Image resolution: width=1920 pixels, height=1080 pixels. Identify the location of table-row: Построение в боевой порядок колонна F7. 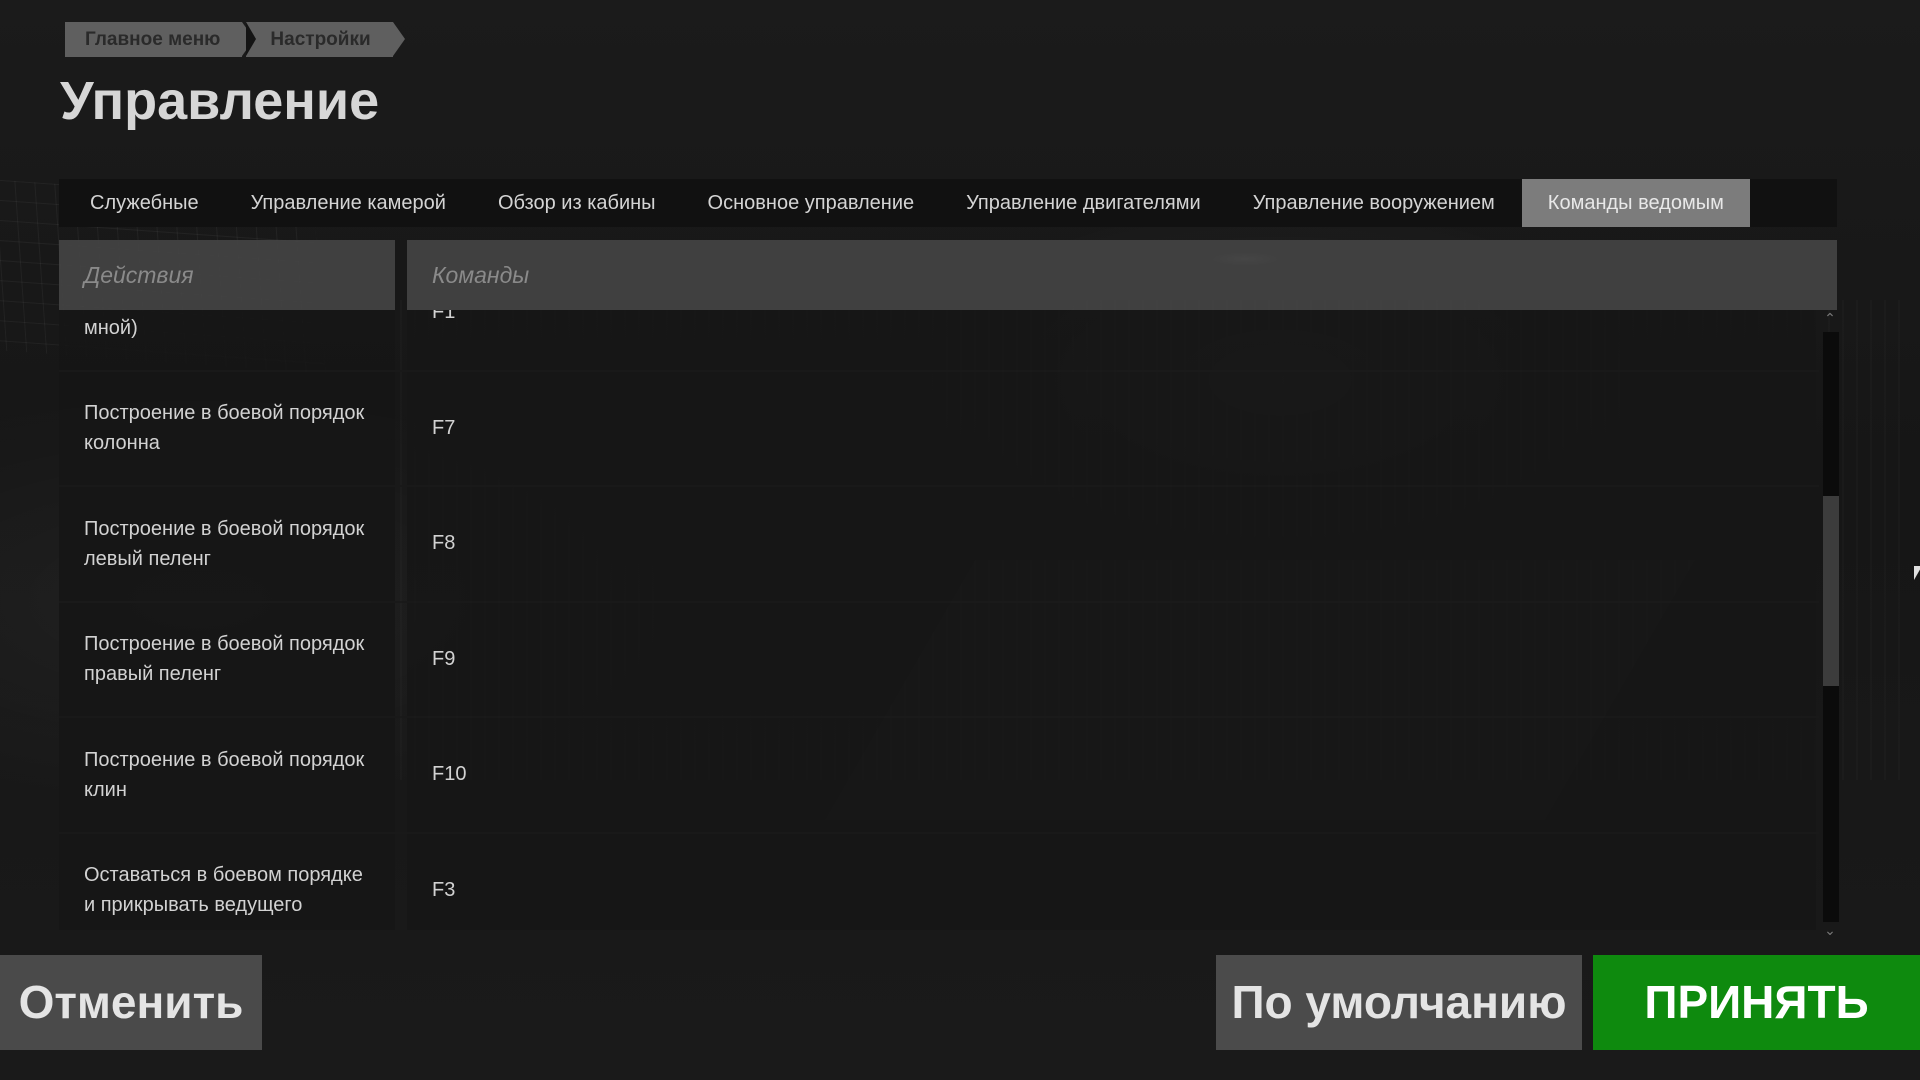
(939, 427).